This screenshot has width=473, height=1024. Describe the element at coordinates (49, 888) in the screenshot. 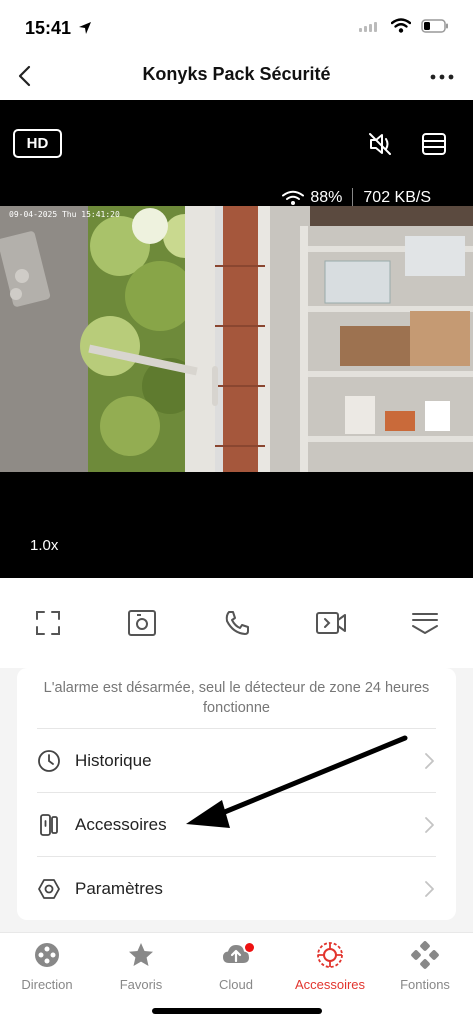

I see `settings-icon` at that location.